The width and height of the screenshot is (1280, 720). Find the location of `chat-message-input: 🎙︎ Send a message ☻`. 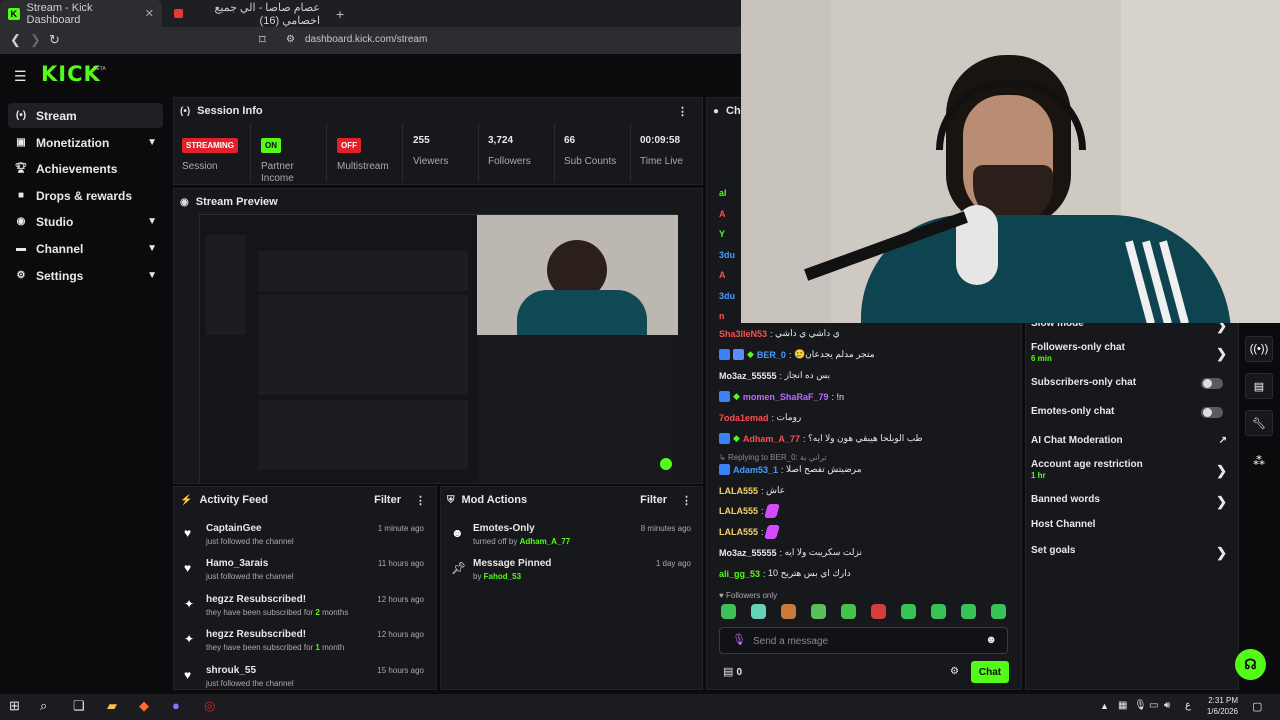

chat-message-input: 🎙︎ Send a message ☻ is located at coordinates (863, 640).